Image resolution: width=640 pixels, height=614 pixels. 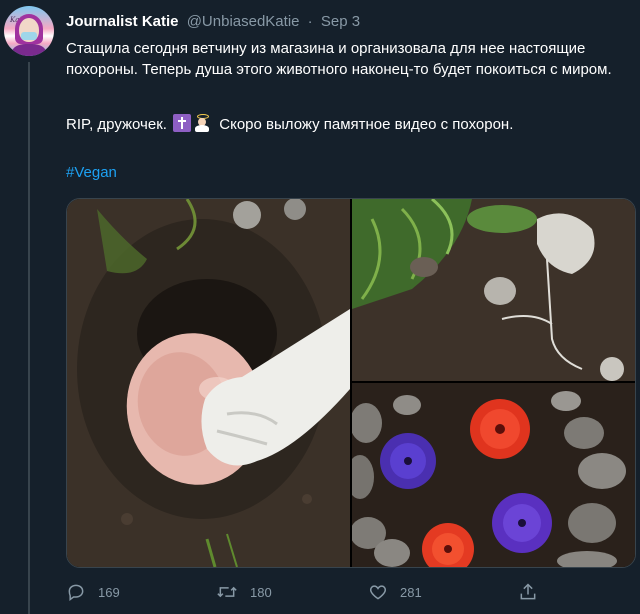 What do you see at coordinates (122, 21) in the screenshot?
I see `display-name: Journalist Katie` at bounding box center [122, 21].